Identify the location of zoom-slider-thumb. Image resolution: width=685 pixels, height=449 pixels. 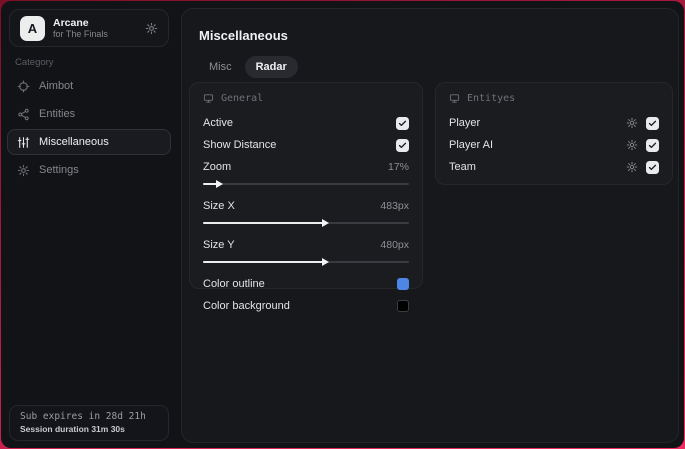
(220, 184).